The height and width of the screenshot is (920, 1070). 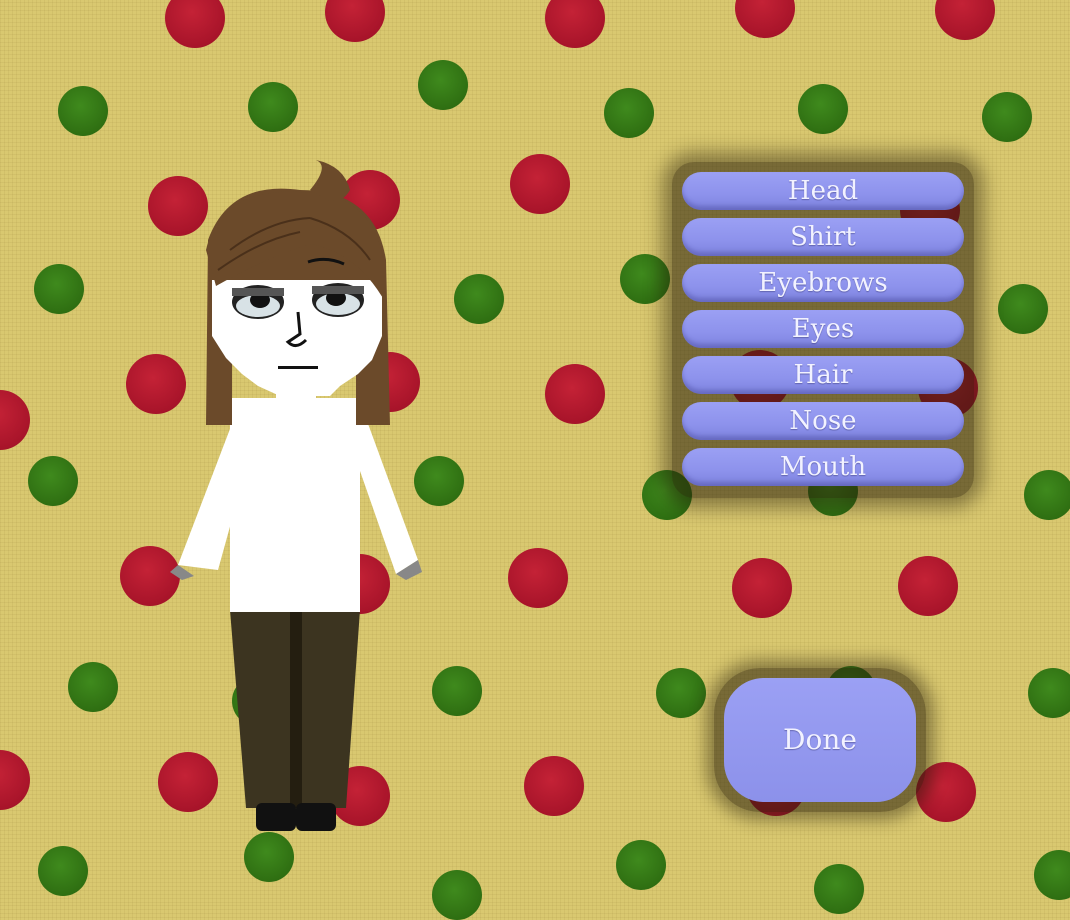 I want to click on hair-button: Hair, so click(x=823, y=375).